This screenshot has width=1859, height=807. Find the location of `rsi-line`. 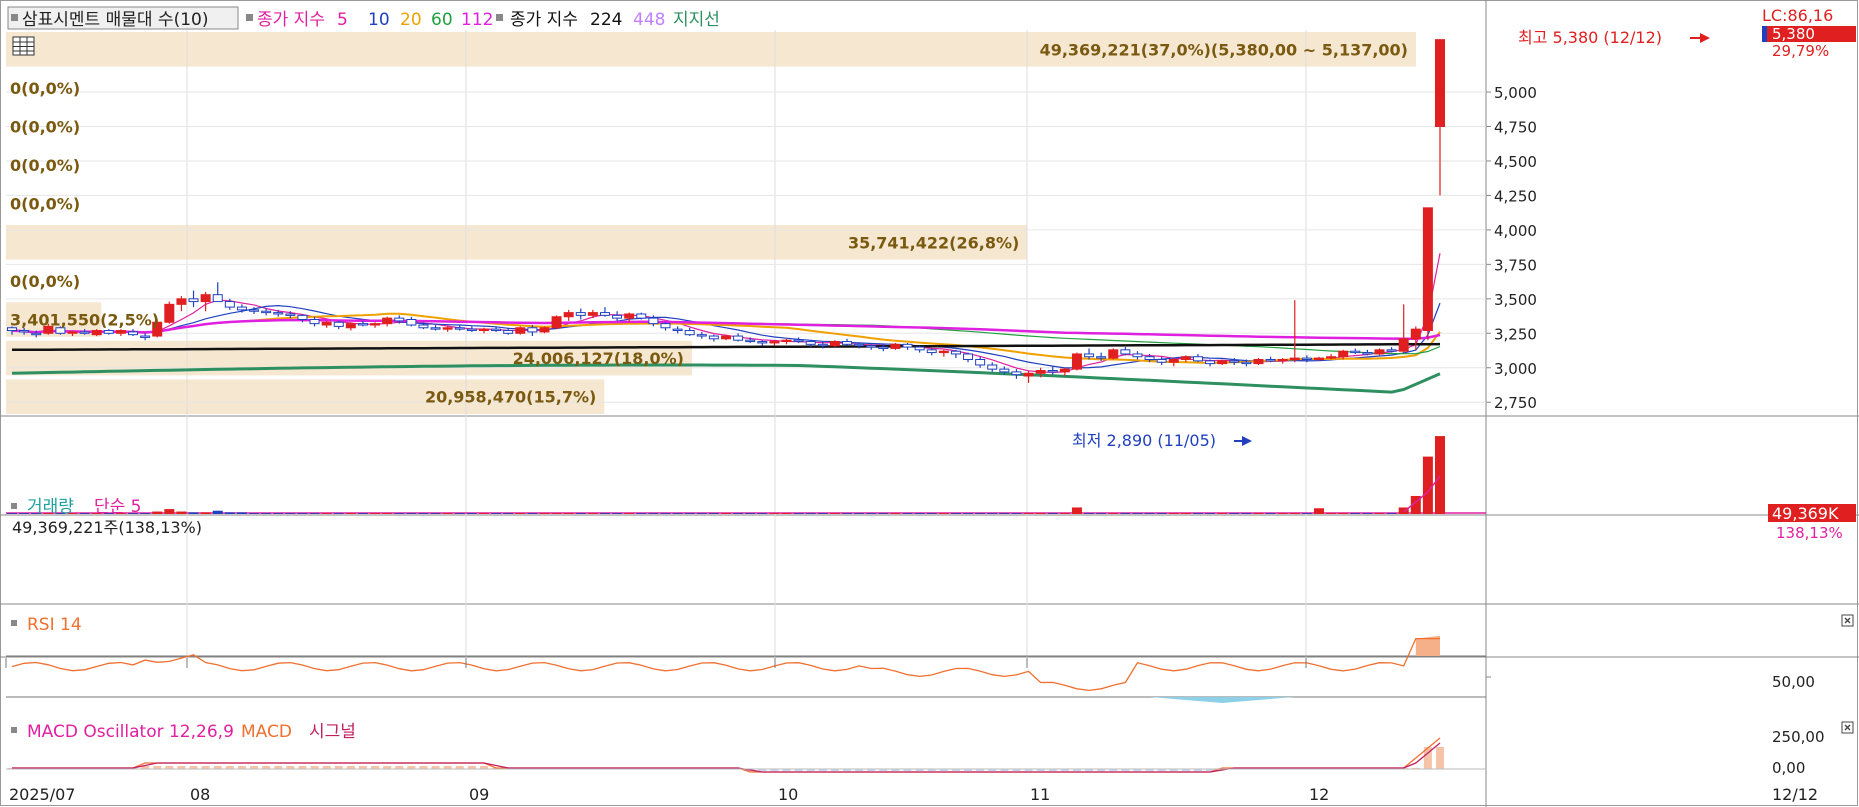

rsi-line is located at coordinates (725, 664).